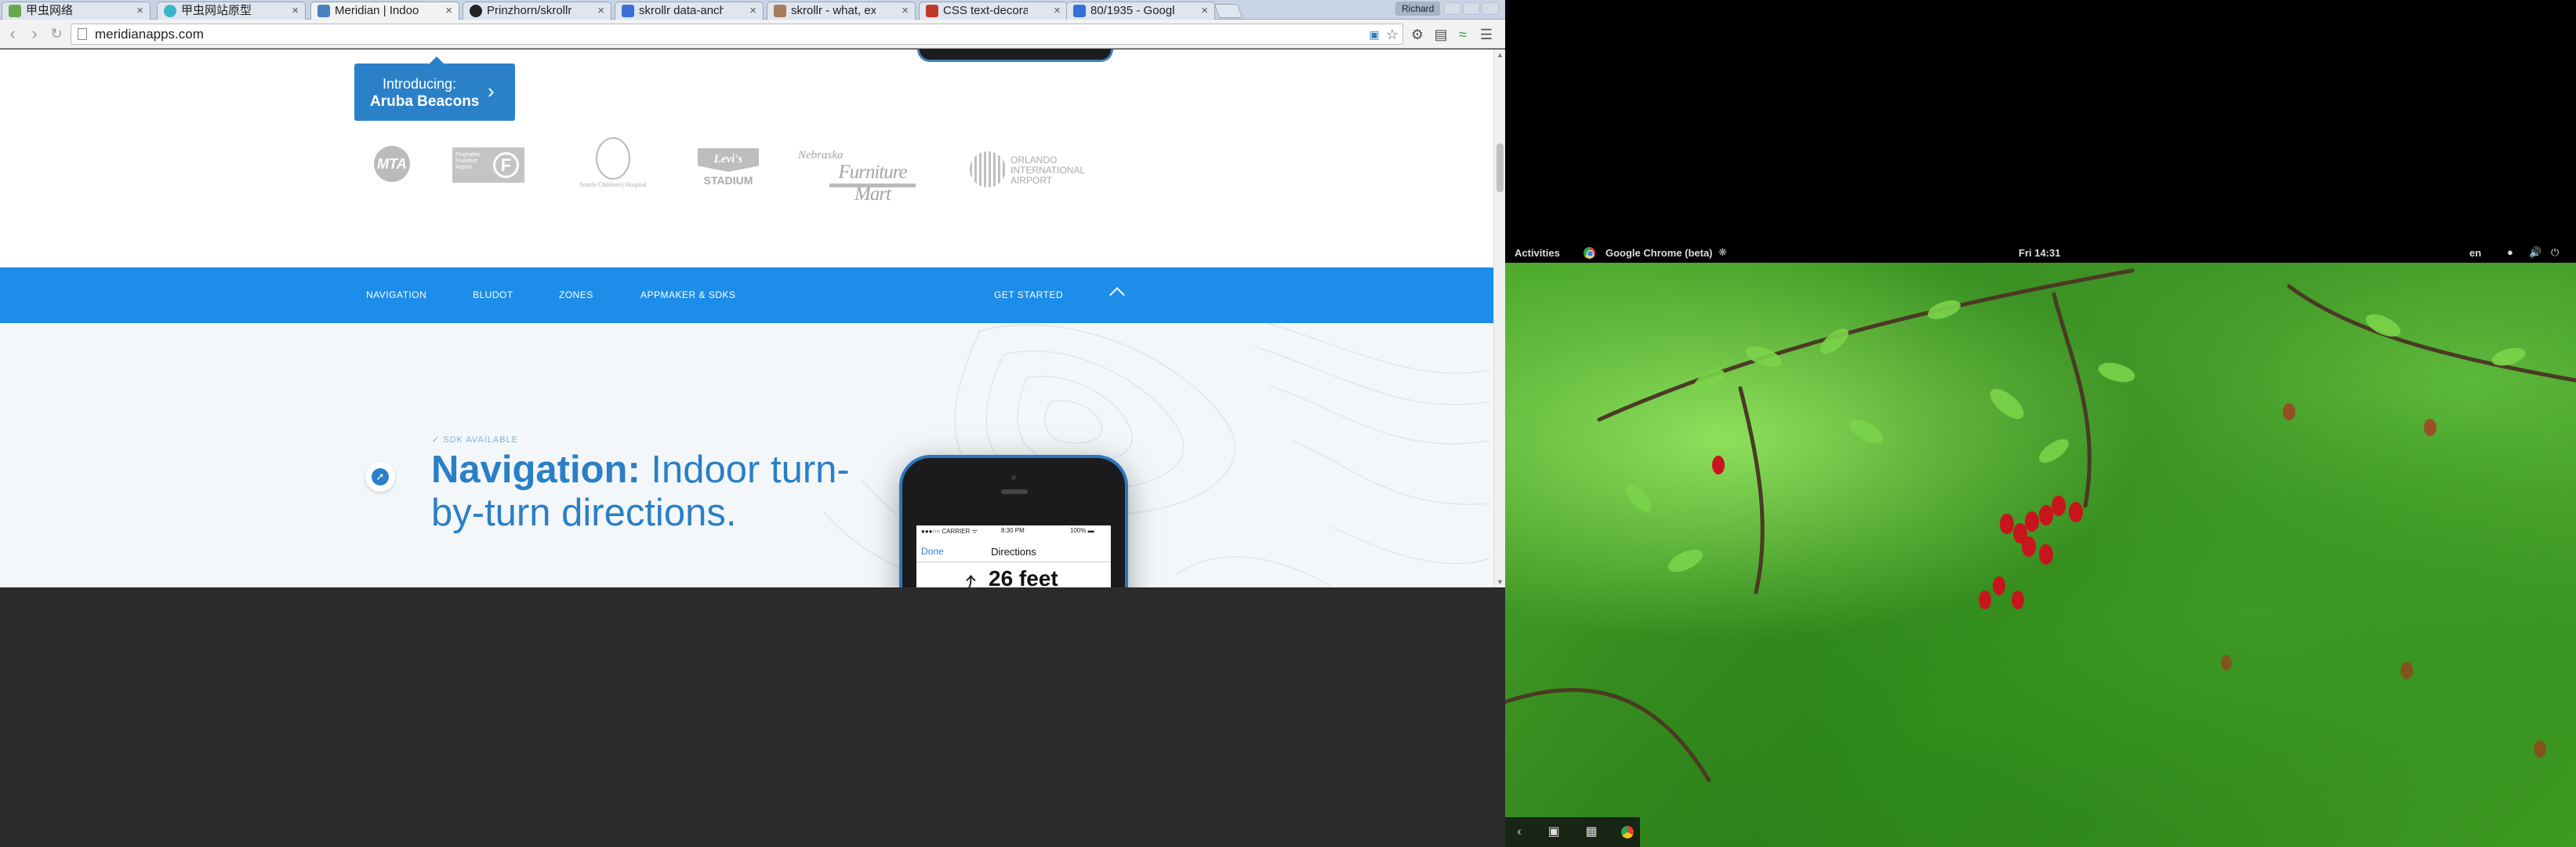  I want to click on star-icon: ☆, so click(1393, 34).